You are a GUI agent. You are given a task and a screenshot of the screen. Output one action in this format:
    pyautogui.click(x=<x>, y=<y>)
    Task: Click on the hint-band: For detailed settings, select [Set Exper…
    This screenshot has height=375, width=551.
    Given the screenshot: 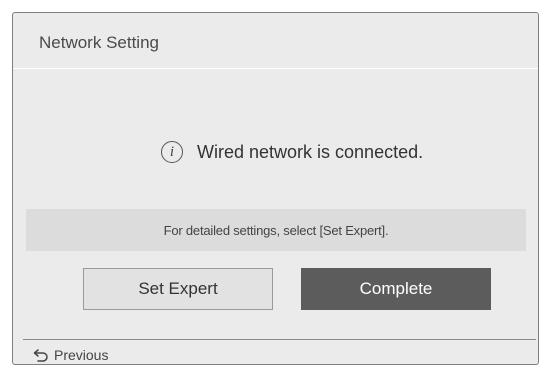 What is the action you would take?
    pyautogui.click(x=276, y=230)
    